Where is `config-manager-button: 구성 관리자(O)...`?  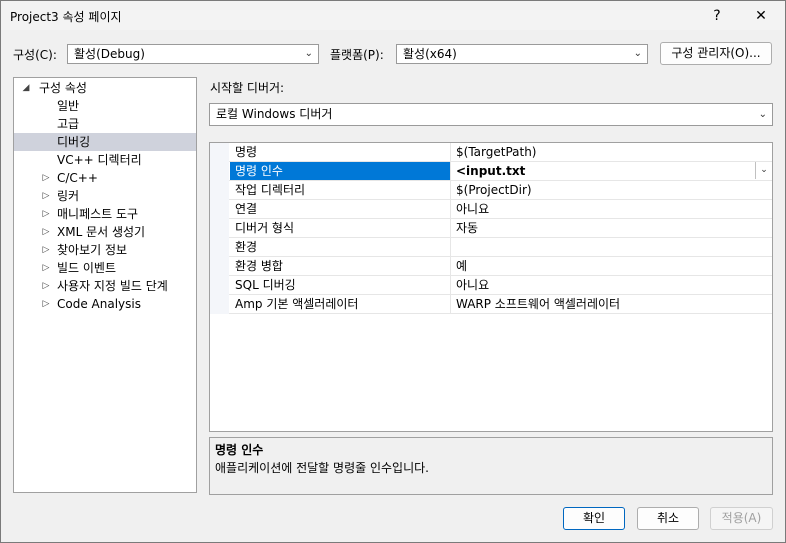 config-manager-button: 구성 관리자(O)... is located at coordinates (716, 53).